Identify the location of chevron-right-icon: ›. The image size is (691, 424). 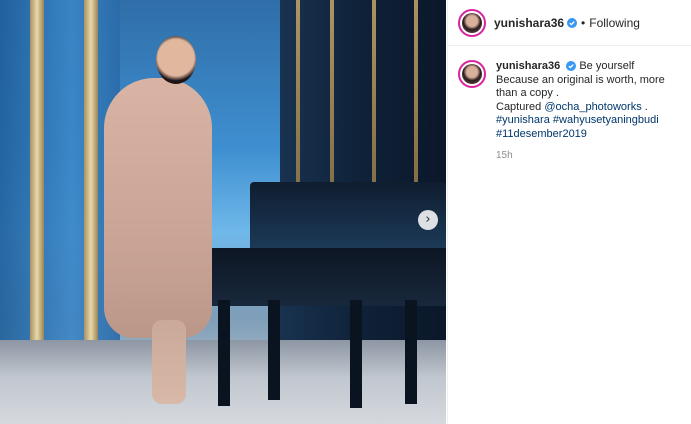
(428, 219).